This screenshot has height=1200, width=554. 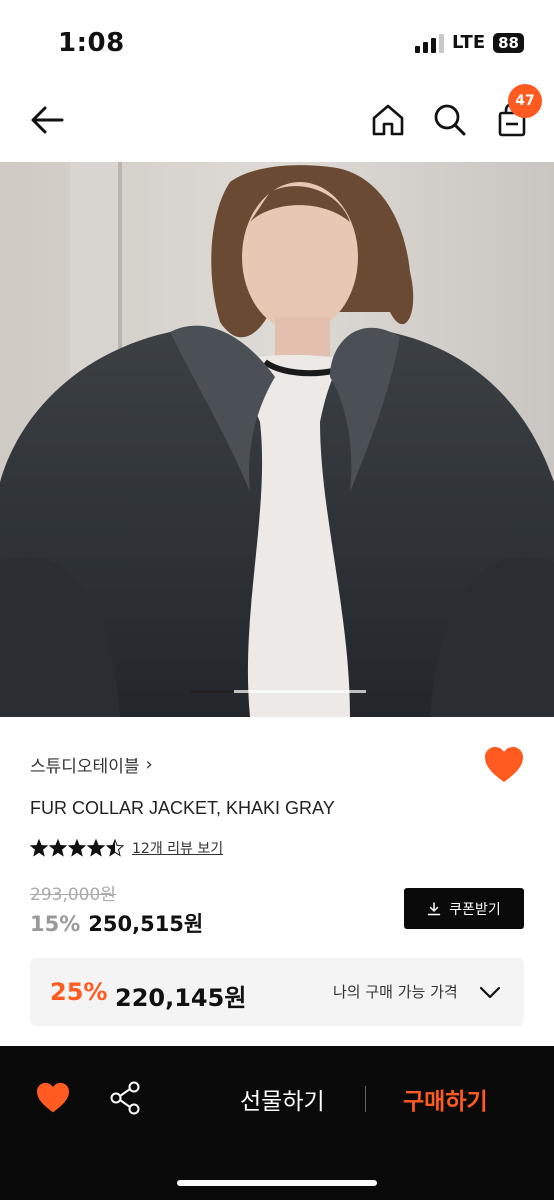 I want to click on nav-bar: 47, so click(x=277, y=121).